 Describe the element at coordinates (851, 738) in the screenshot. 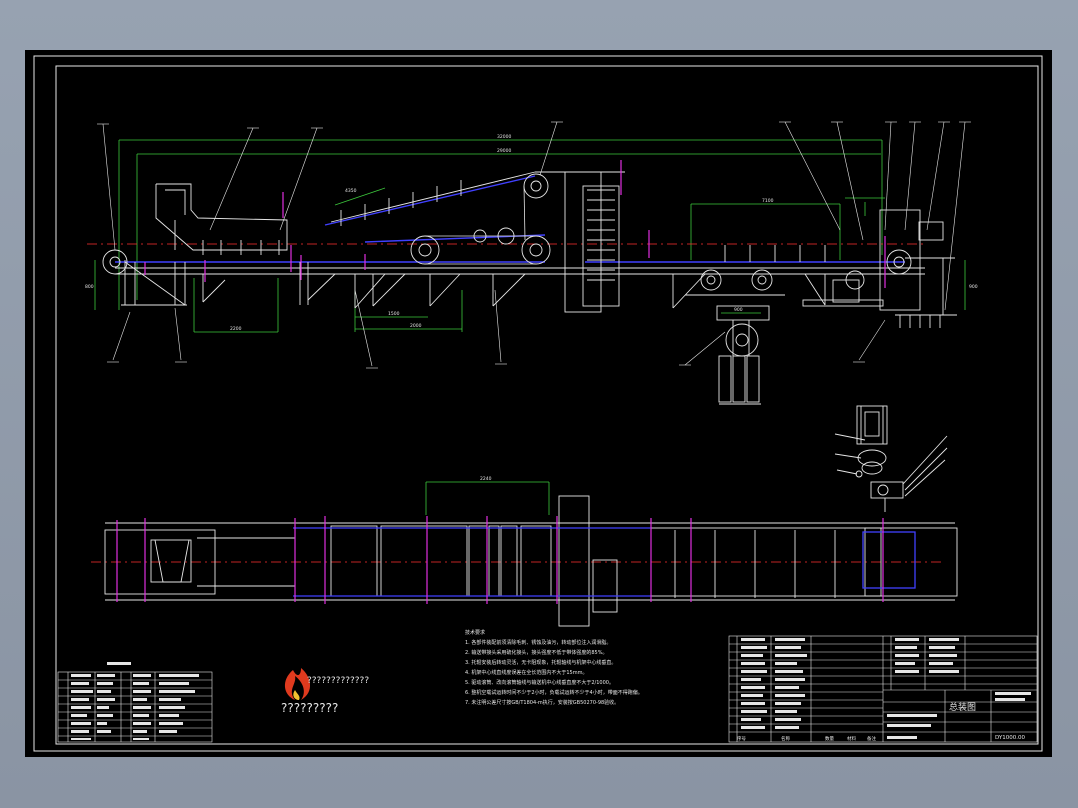

I see `bom-header-material: 材料` at that location.